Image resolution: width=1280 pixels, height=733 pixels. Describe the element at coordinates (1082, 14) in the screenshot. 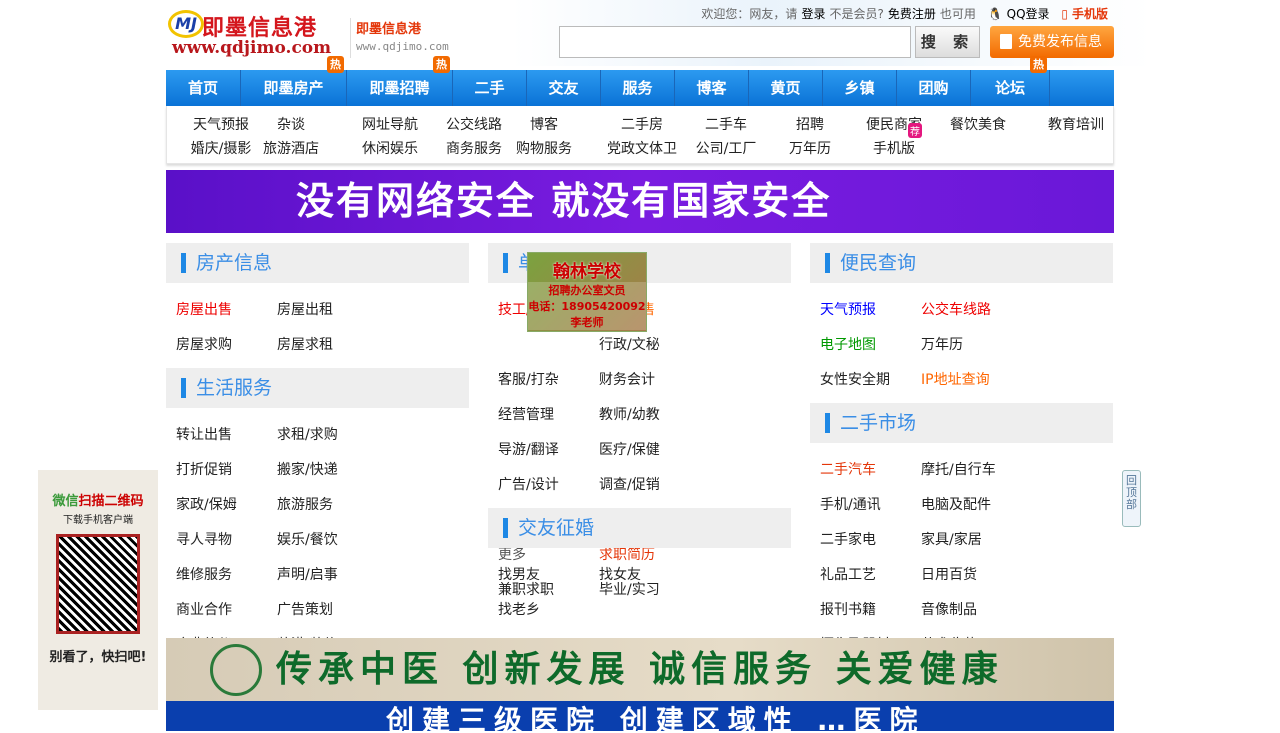

I see `mobile-link: ▯ 手机版` at that location.